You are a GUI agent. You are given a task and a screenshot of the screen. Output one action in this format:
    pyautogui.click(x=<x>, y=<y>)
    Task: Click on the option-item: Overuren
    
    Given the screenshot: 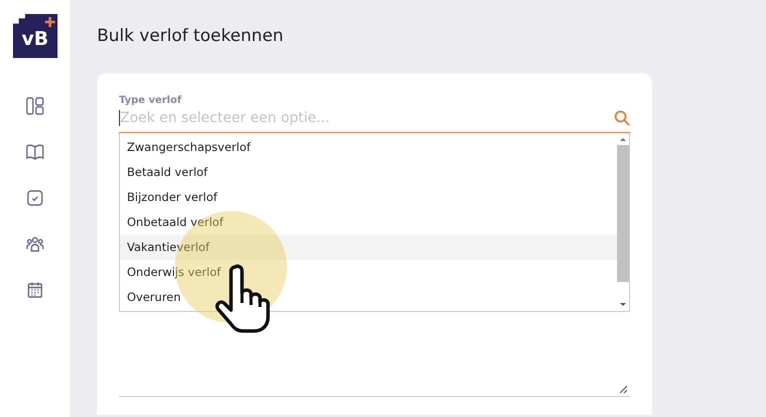 What is the action you would take?
    pyautogui.click(x=368, y=297)
    